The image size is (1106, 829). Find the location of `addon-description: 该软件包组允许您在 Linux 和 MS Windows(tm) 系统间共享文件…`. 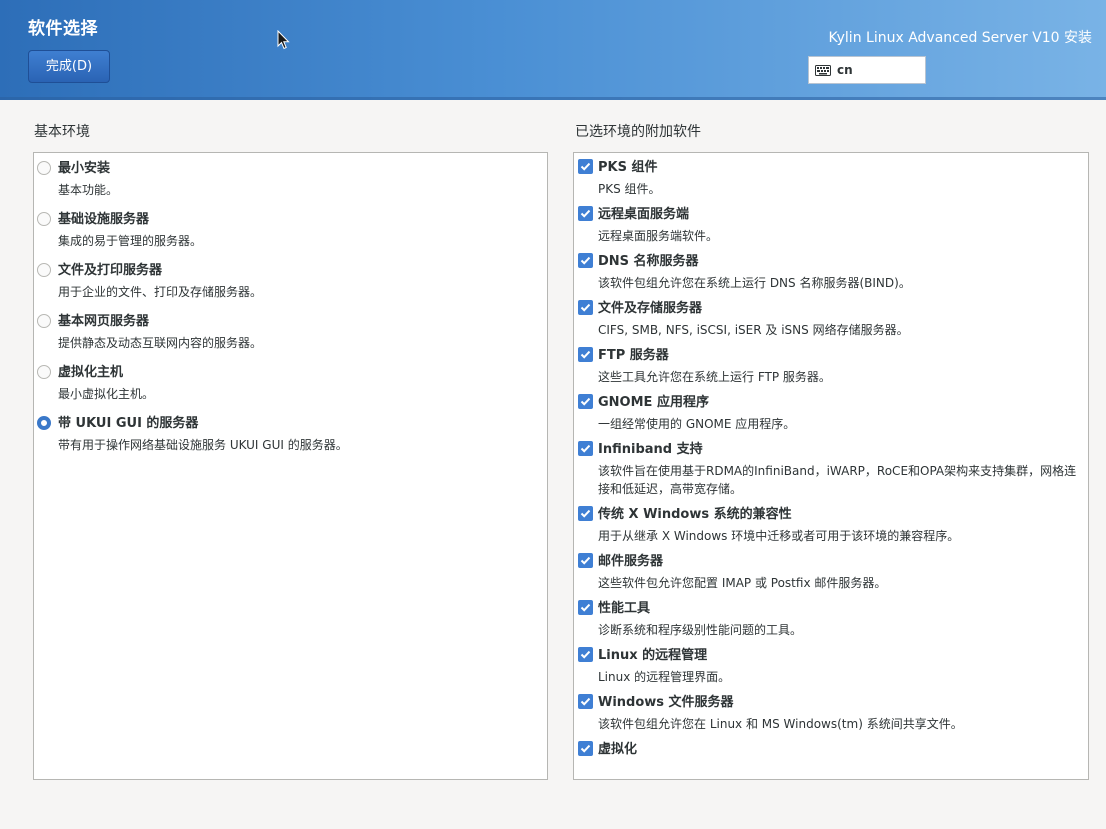

addon-description: 该软件包组允许您在 Linux 和 MS Windows(tm) 系统间共享文件… is located at coordinates (780, 724).